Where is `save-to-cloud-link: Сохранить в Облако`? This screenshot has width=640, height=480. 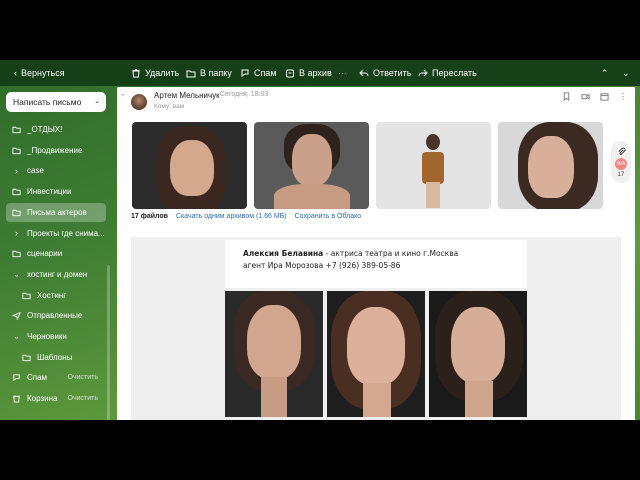 save-to-cloud-link: Сохранить в Облако is located at coordinates (328, 216).